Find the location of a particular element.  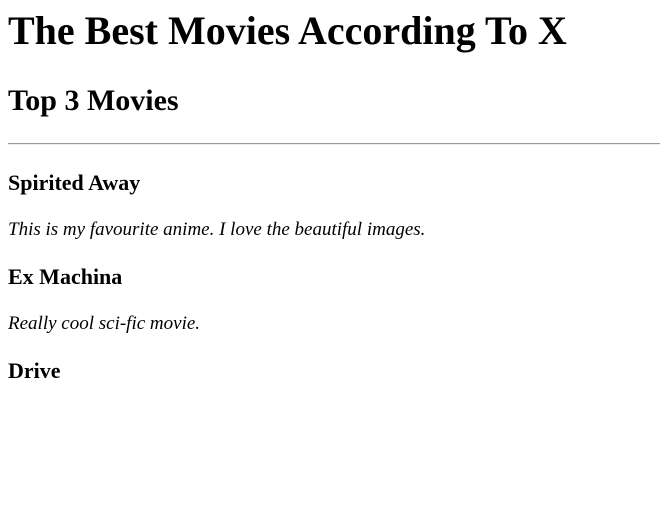

movie-title: Spirited Away is located at coordinates (74, 182).